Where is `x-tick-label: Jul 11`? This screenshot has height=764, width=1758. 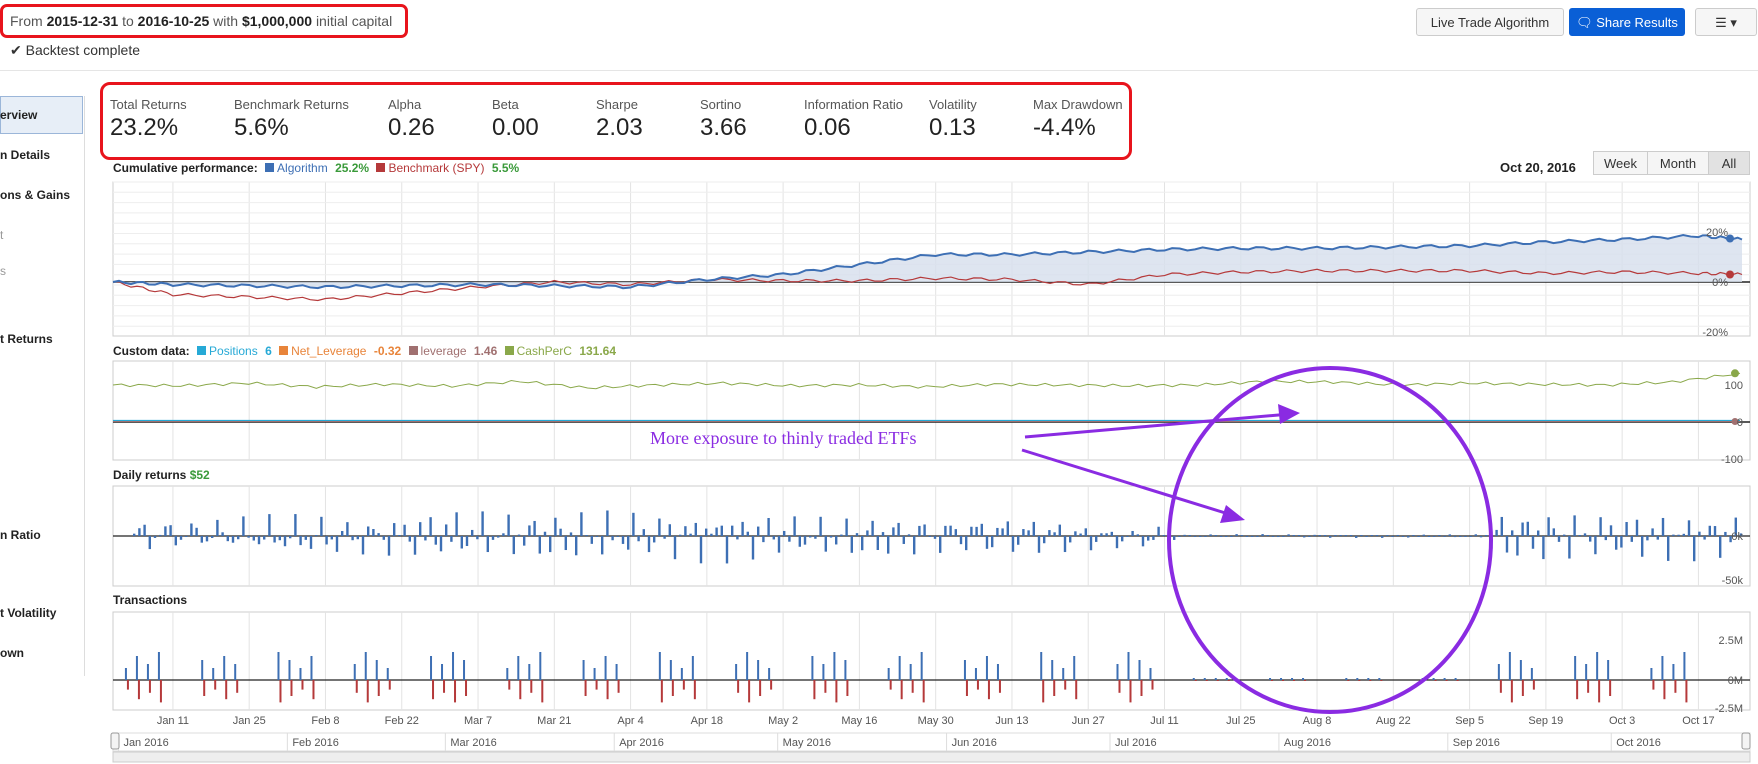
x-tick-label: Jul 11 is located at coordinates (1164, 721).